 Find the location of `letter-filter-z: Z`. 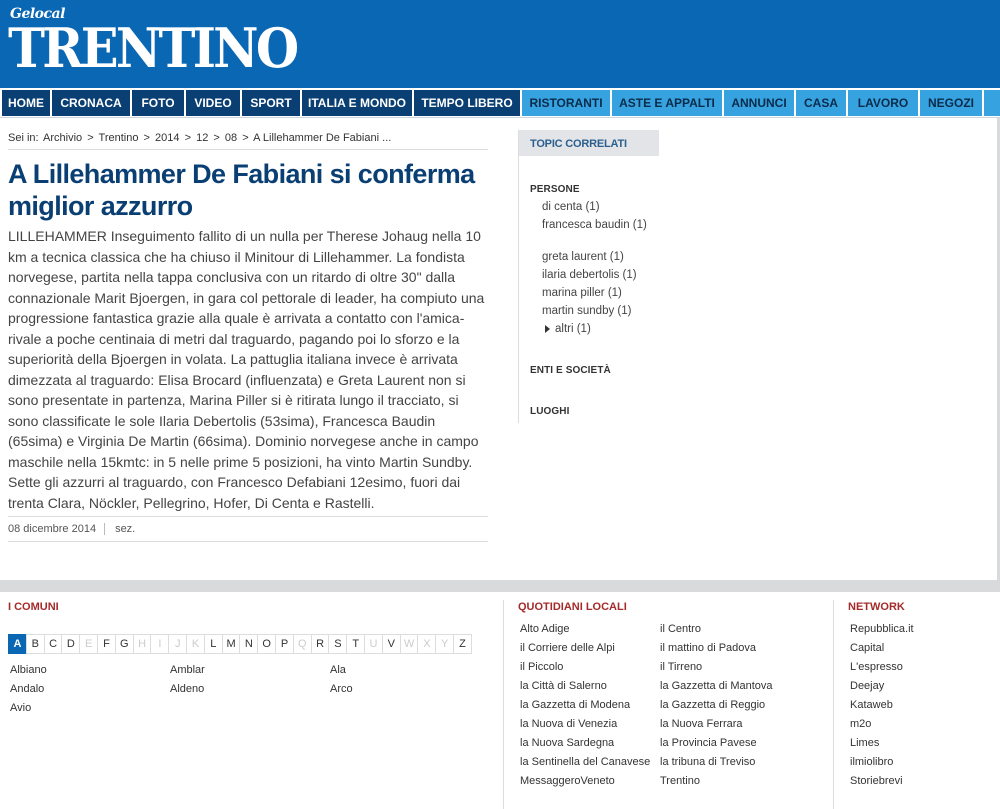

letter-filter-z: Z is located at coordinates (462, 644).